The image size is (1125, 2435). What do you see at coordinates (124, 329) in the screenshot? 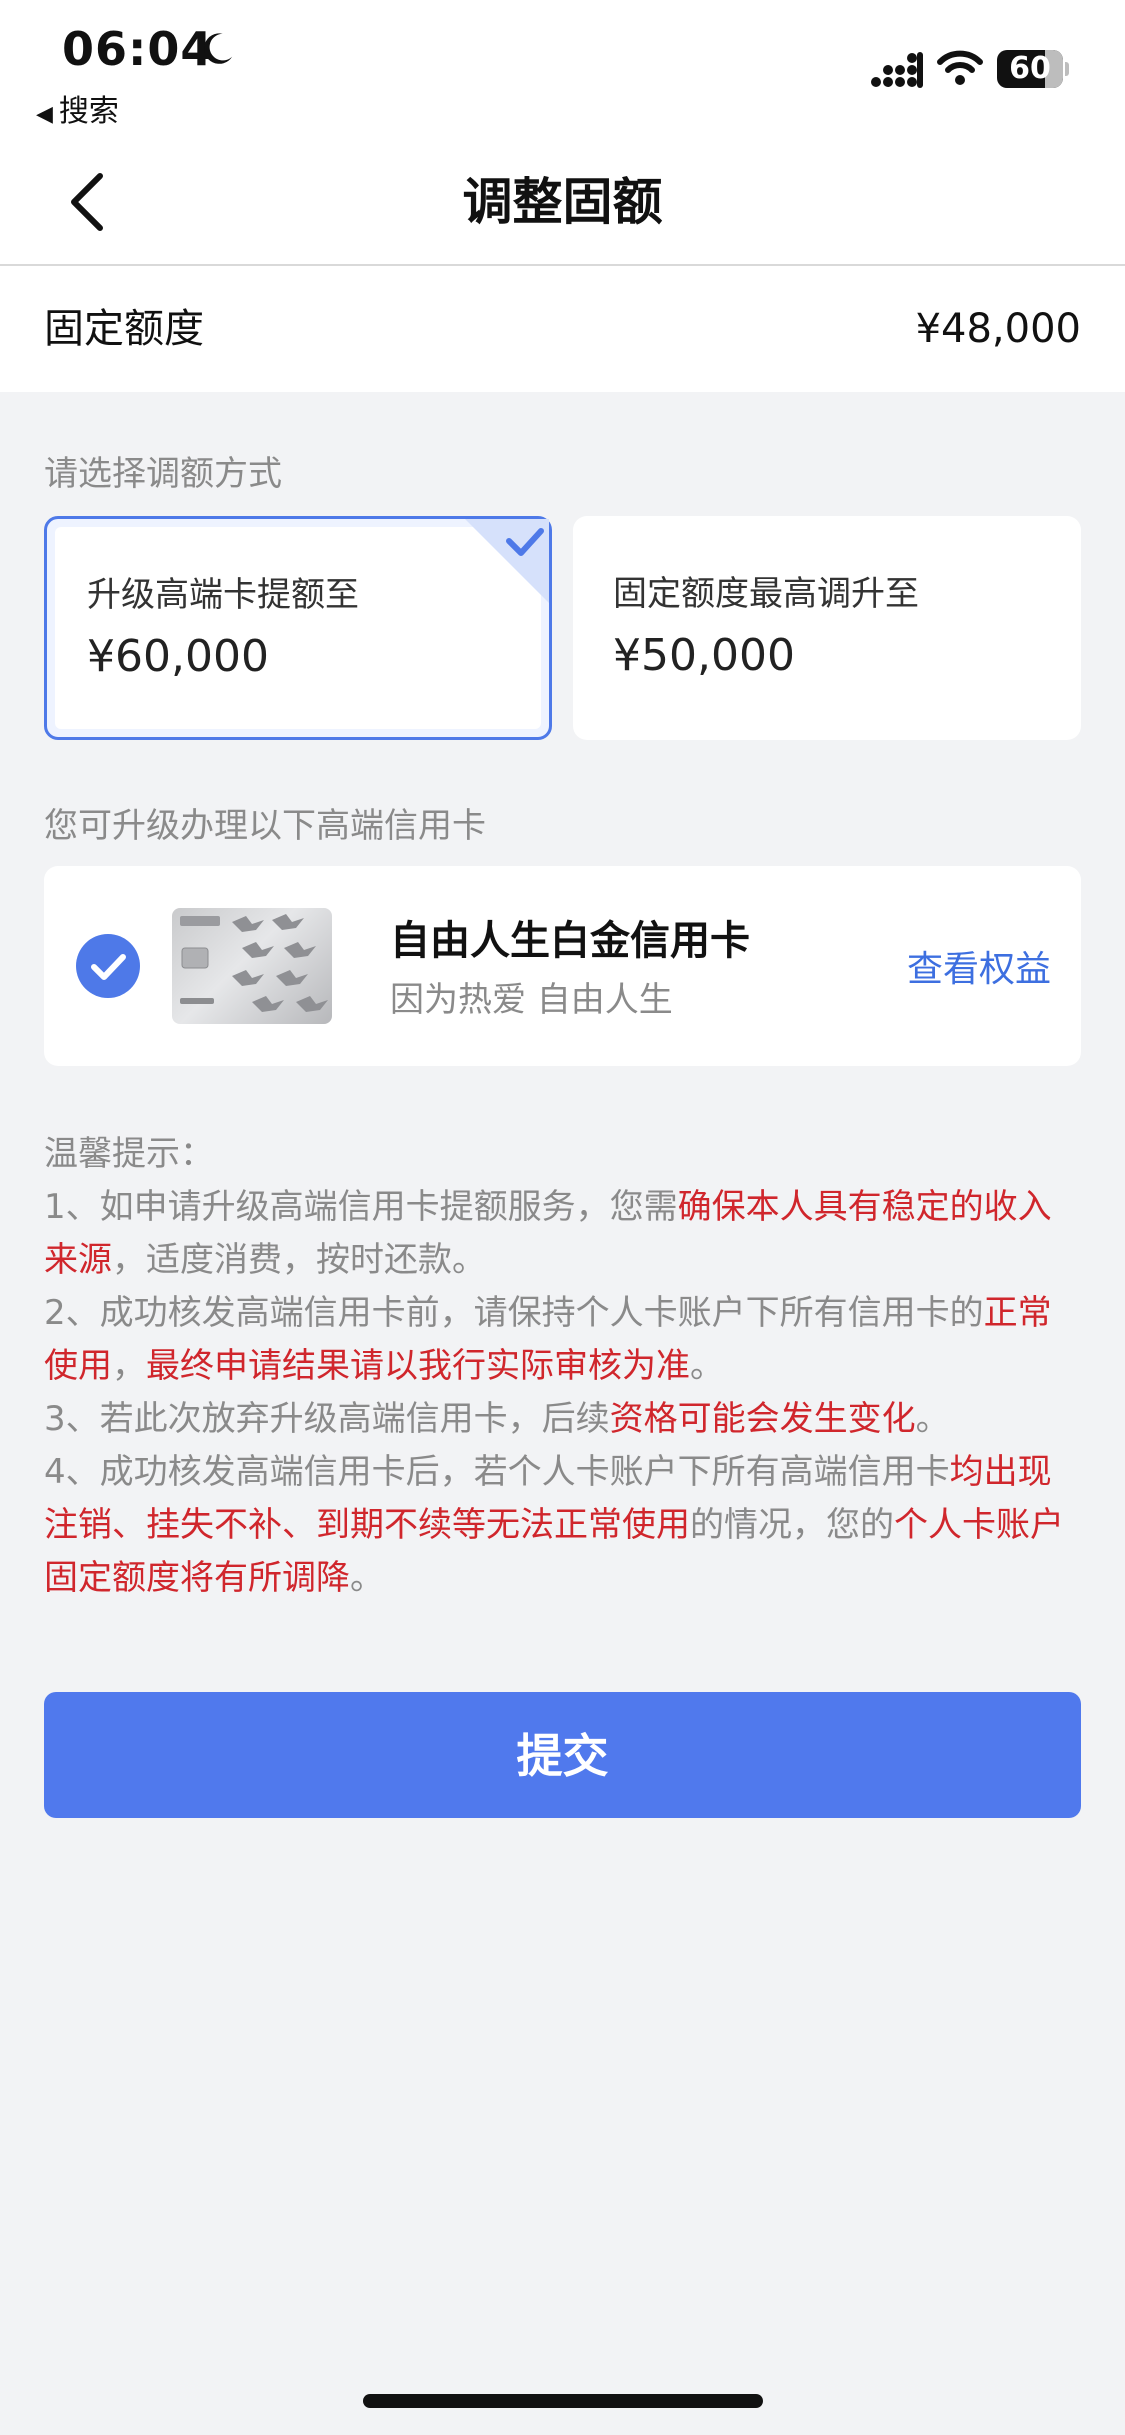
I see `fixed-quota-label: 固定额度` at bounding box center [124, 329].